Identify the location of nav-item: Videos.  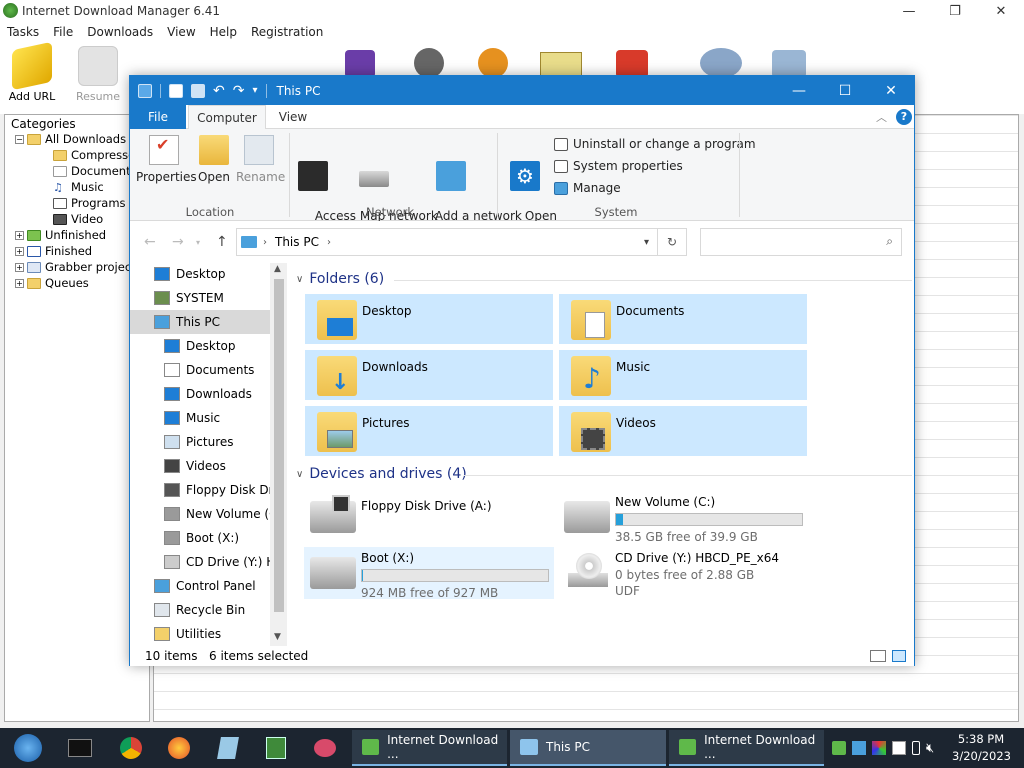
(200, 466).